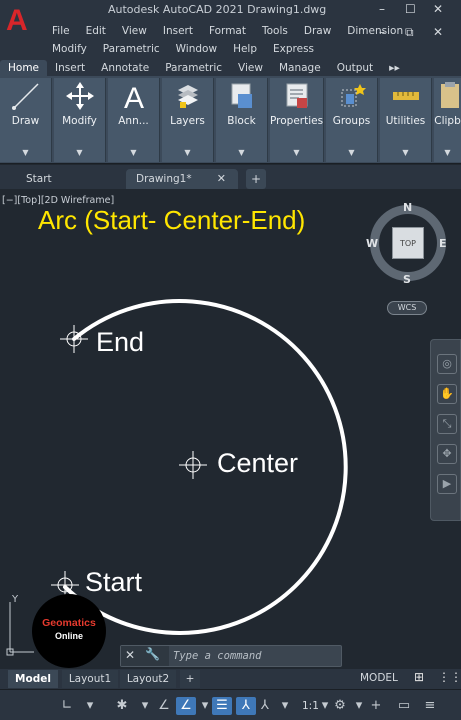  I want to click on autocad-logo-icon: A, so click(20, 20).